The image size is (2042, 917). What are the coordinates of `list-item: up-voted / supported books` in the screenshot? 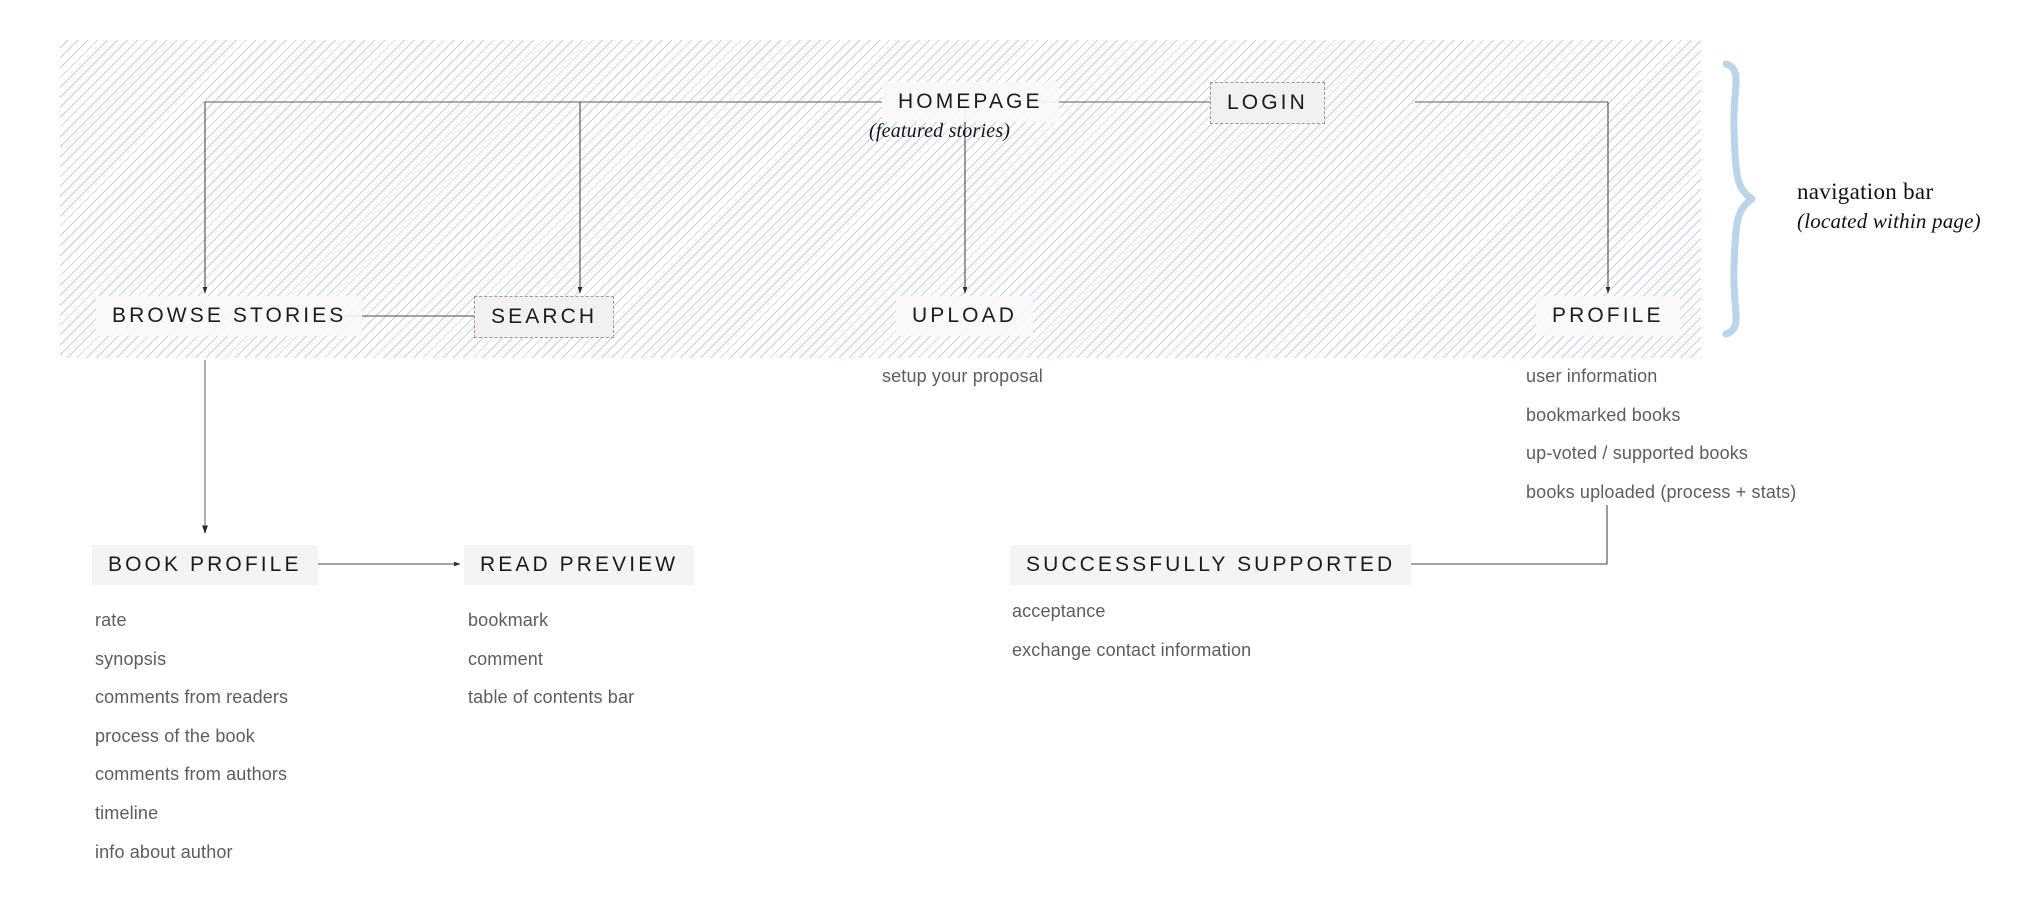 It's located at (1637, 453).